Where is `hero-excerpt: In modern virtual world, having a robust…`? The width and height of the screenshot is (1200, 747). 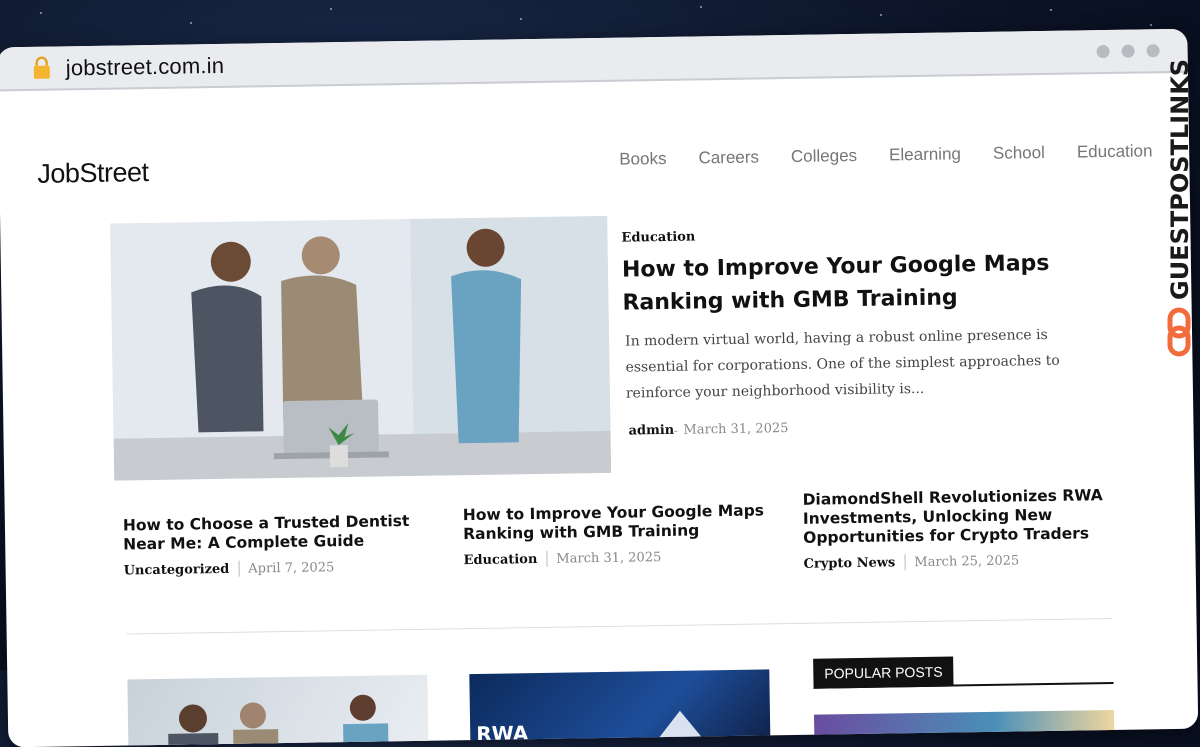 hero-excerpt: In modern virtual world, having a robust… is located at coordinates (842, 364).